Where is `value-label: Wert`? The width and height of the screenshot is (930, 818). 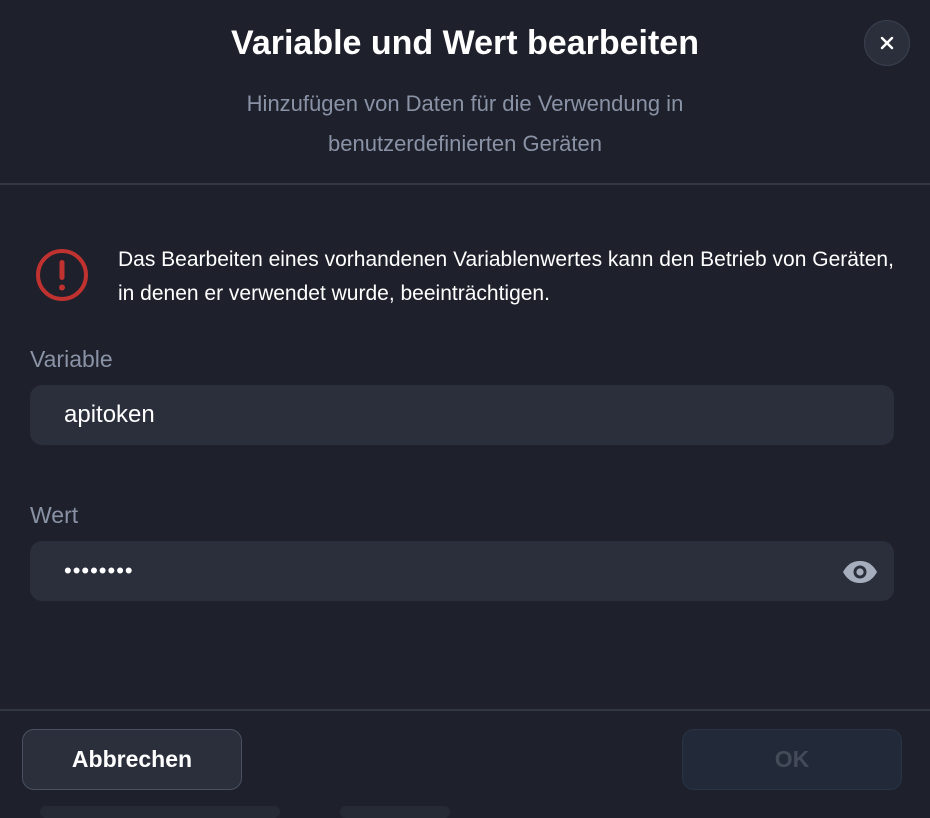
value-label: Wert is located at coordinates (54, 515).